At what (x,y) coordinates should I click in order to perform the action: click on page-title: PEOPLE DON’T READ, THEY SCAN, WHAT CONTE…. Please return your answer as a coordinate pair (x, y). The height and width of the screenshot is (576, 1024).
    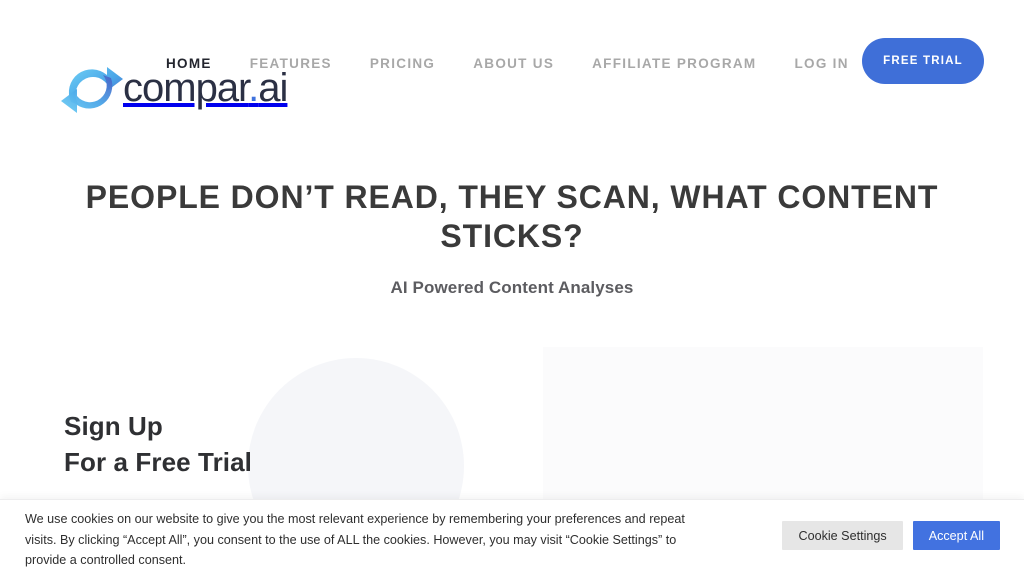
    Looking at the image, I should click on (512, 216).